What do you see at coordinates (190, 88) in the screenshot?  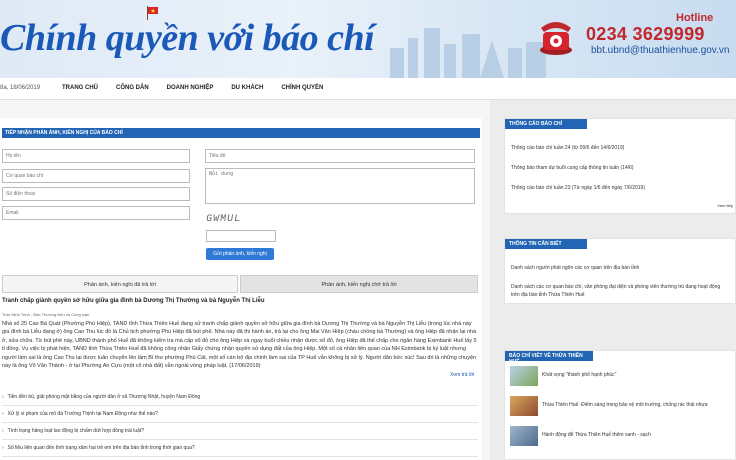 I see `nav-item-business: DOANH NGHIỆP` at bounding box center [190, 88].